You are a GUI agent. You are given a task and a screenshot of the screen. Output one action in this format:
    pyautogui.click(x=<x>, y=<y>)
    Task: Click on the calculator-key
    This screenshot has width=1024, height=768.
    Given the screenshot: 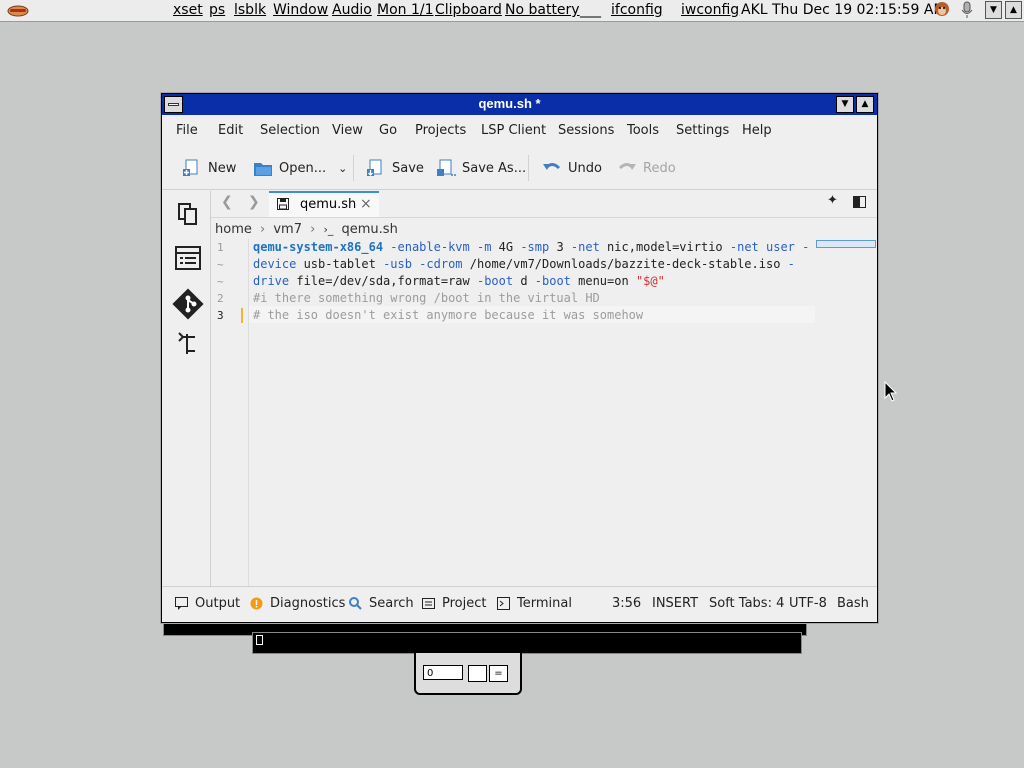 What is the action you would take?
    pyautogui.click(x=477, y=673)
    